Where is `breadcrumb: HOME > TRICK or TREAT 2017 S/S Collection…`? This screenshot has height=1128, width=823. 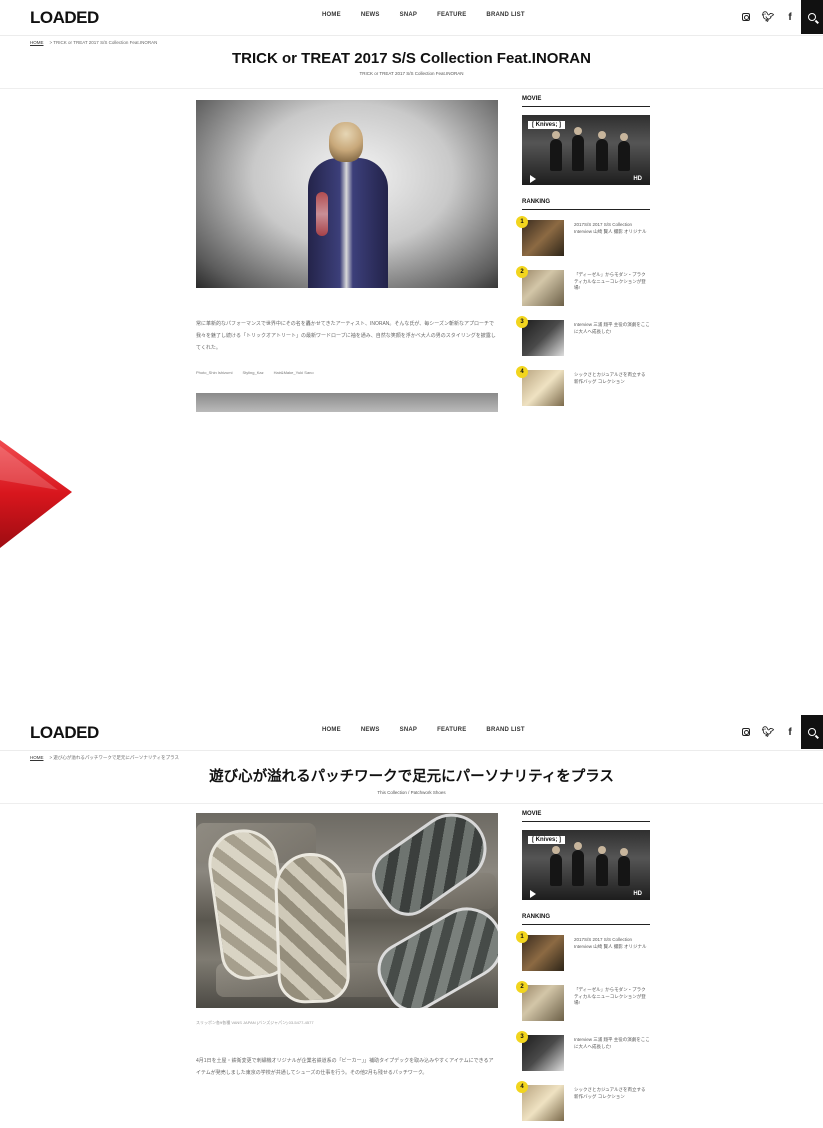
breadcrumb: HOME > TRICK or TREAT 2017 S/S Collection… is located at coordinates (93, 42).